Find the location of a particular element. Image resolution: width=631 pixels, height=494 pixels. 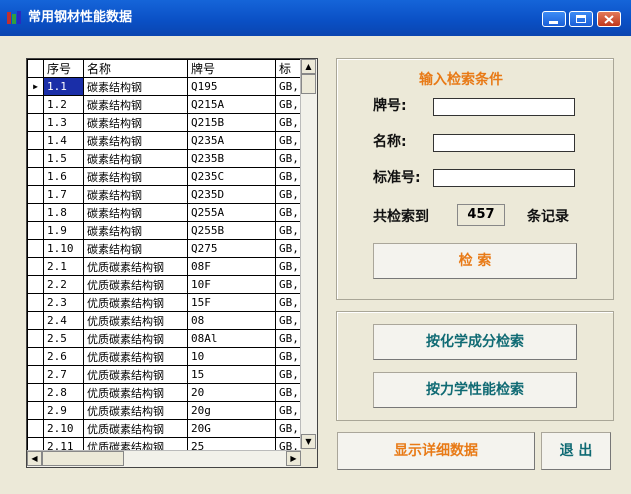

table-row: 1.2 碳素结构钢 Q215A GB, is located at coordinates (165, 104).